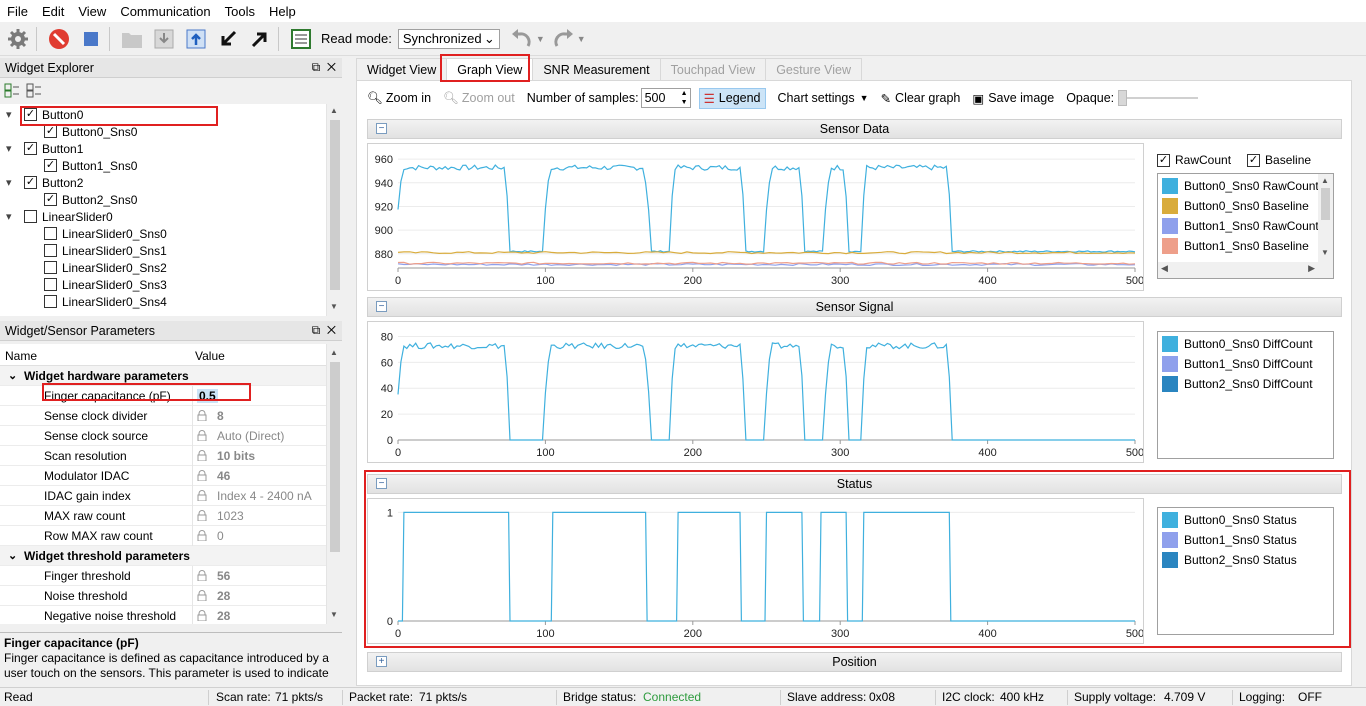 The height and width of the screenshot is (706, 1366). I want to click on redo-icon, so click(563, 39).